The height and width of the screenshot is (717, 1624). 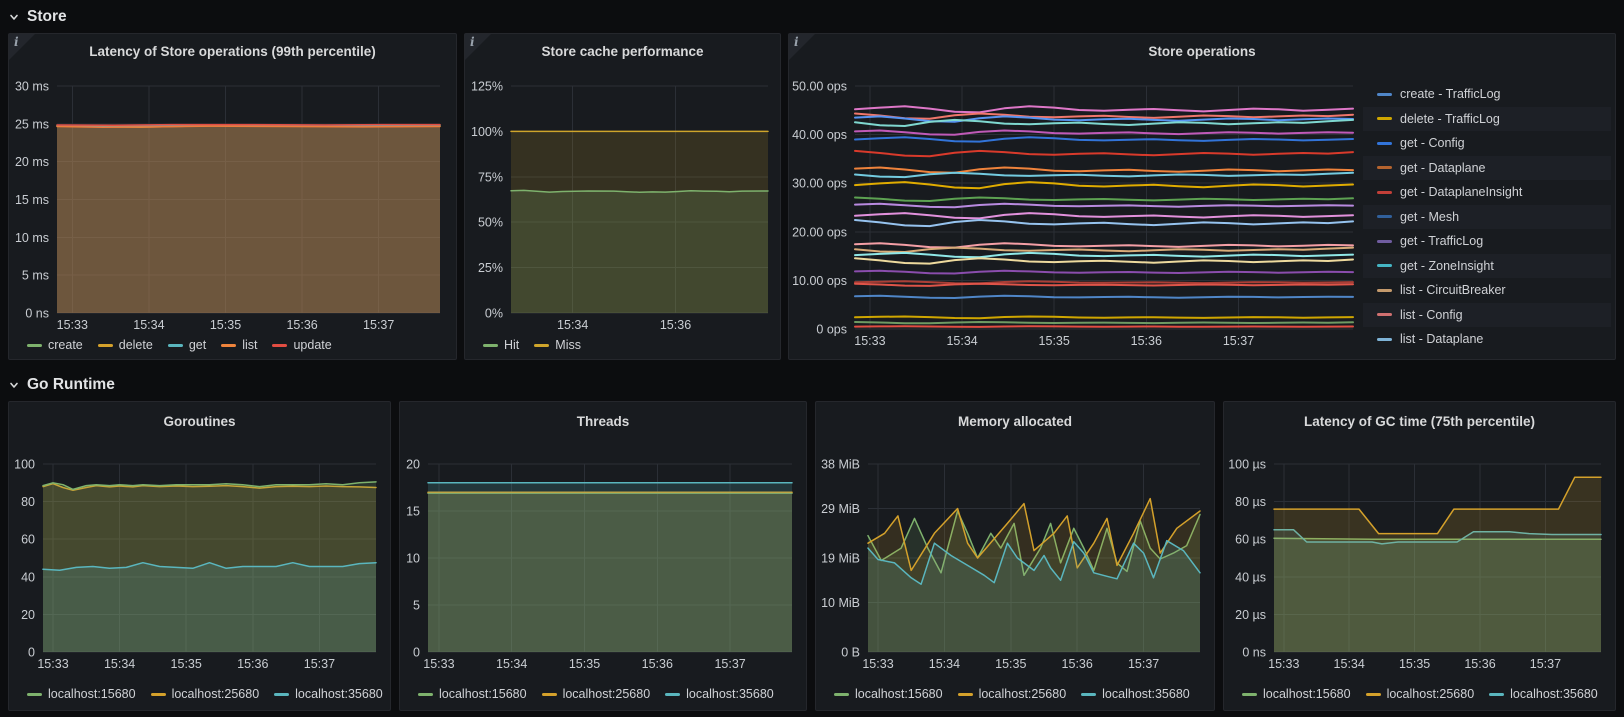 What do you see at coordinates (1250, 540) in the screenshot?
I see `y-tick-label: 60 µs` at bounding box center [1250, 540].